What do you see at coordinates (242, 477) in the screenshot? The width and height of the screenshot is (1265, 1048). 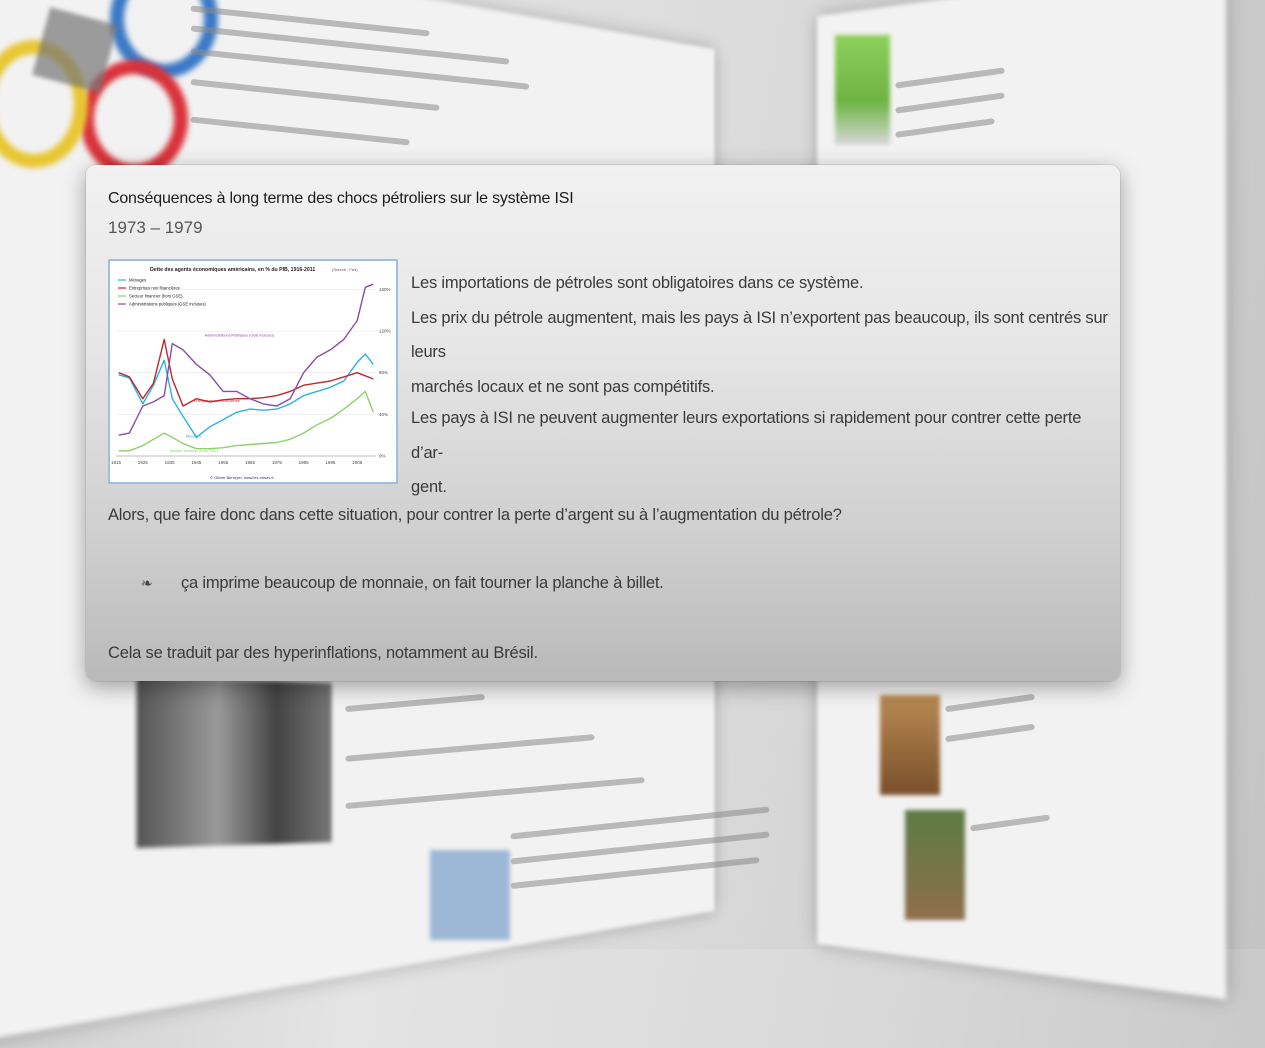 I see `chart-credit: © Olivier Berruyer, www.les-crises.fr` at bounding box center [242, 477].